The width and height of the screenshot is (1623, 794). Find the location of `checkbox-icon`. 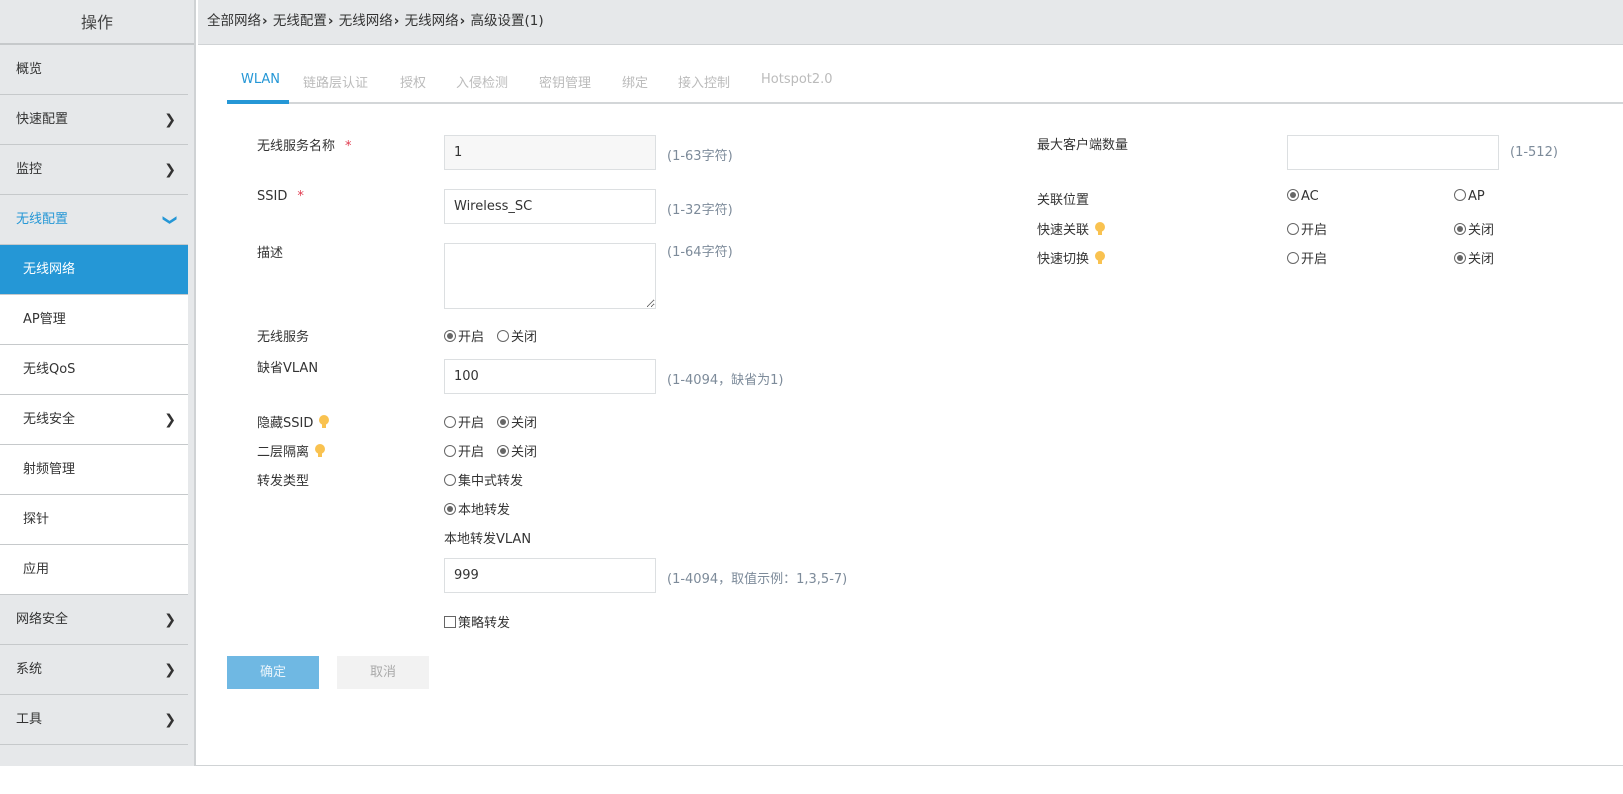

checkbox-icon is located at coordinates (450, 622).